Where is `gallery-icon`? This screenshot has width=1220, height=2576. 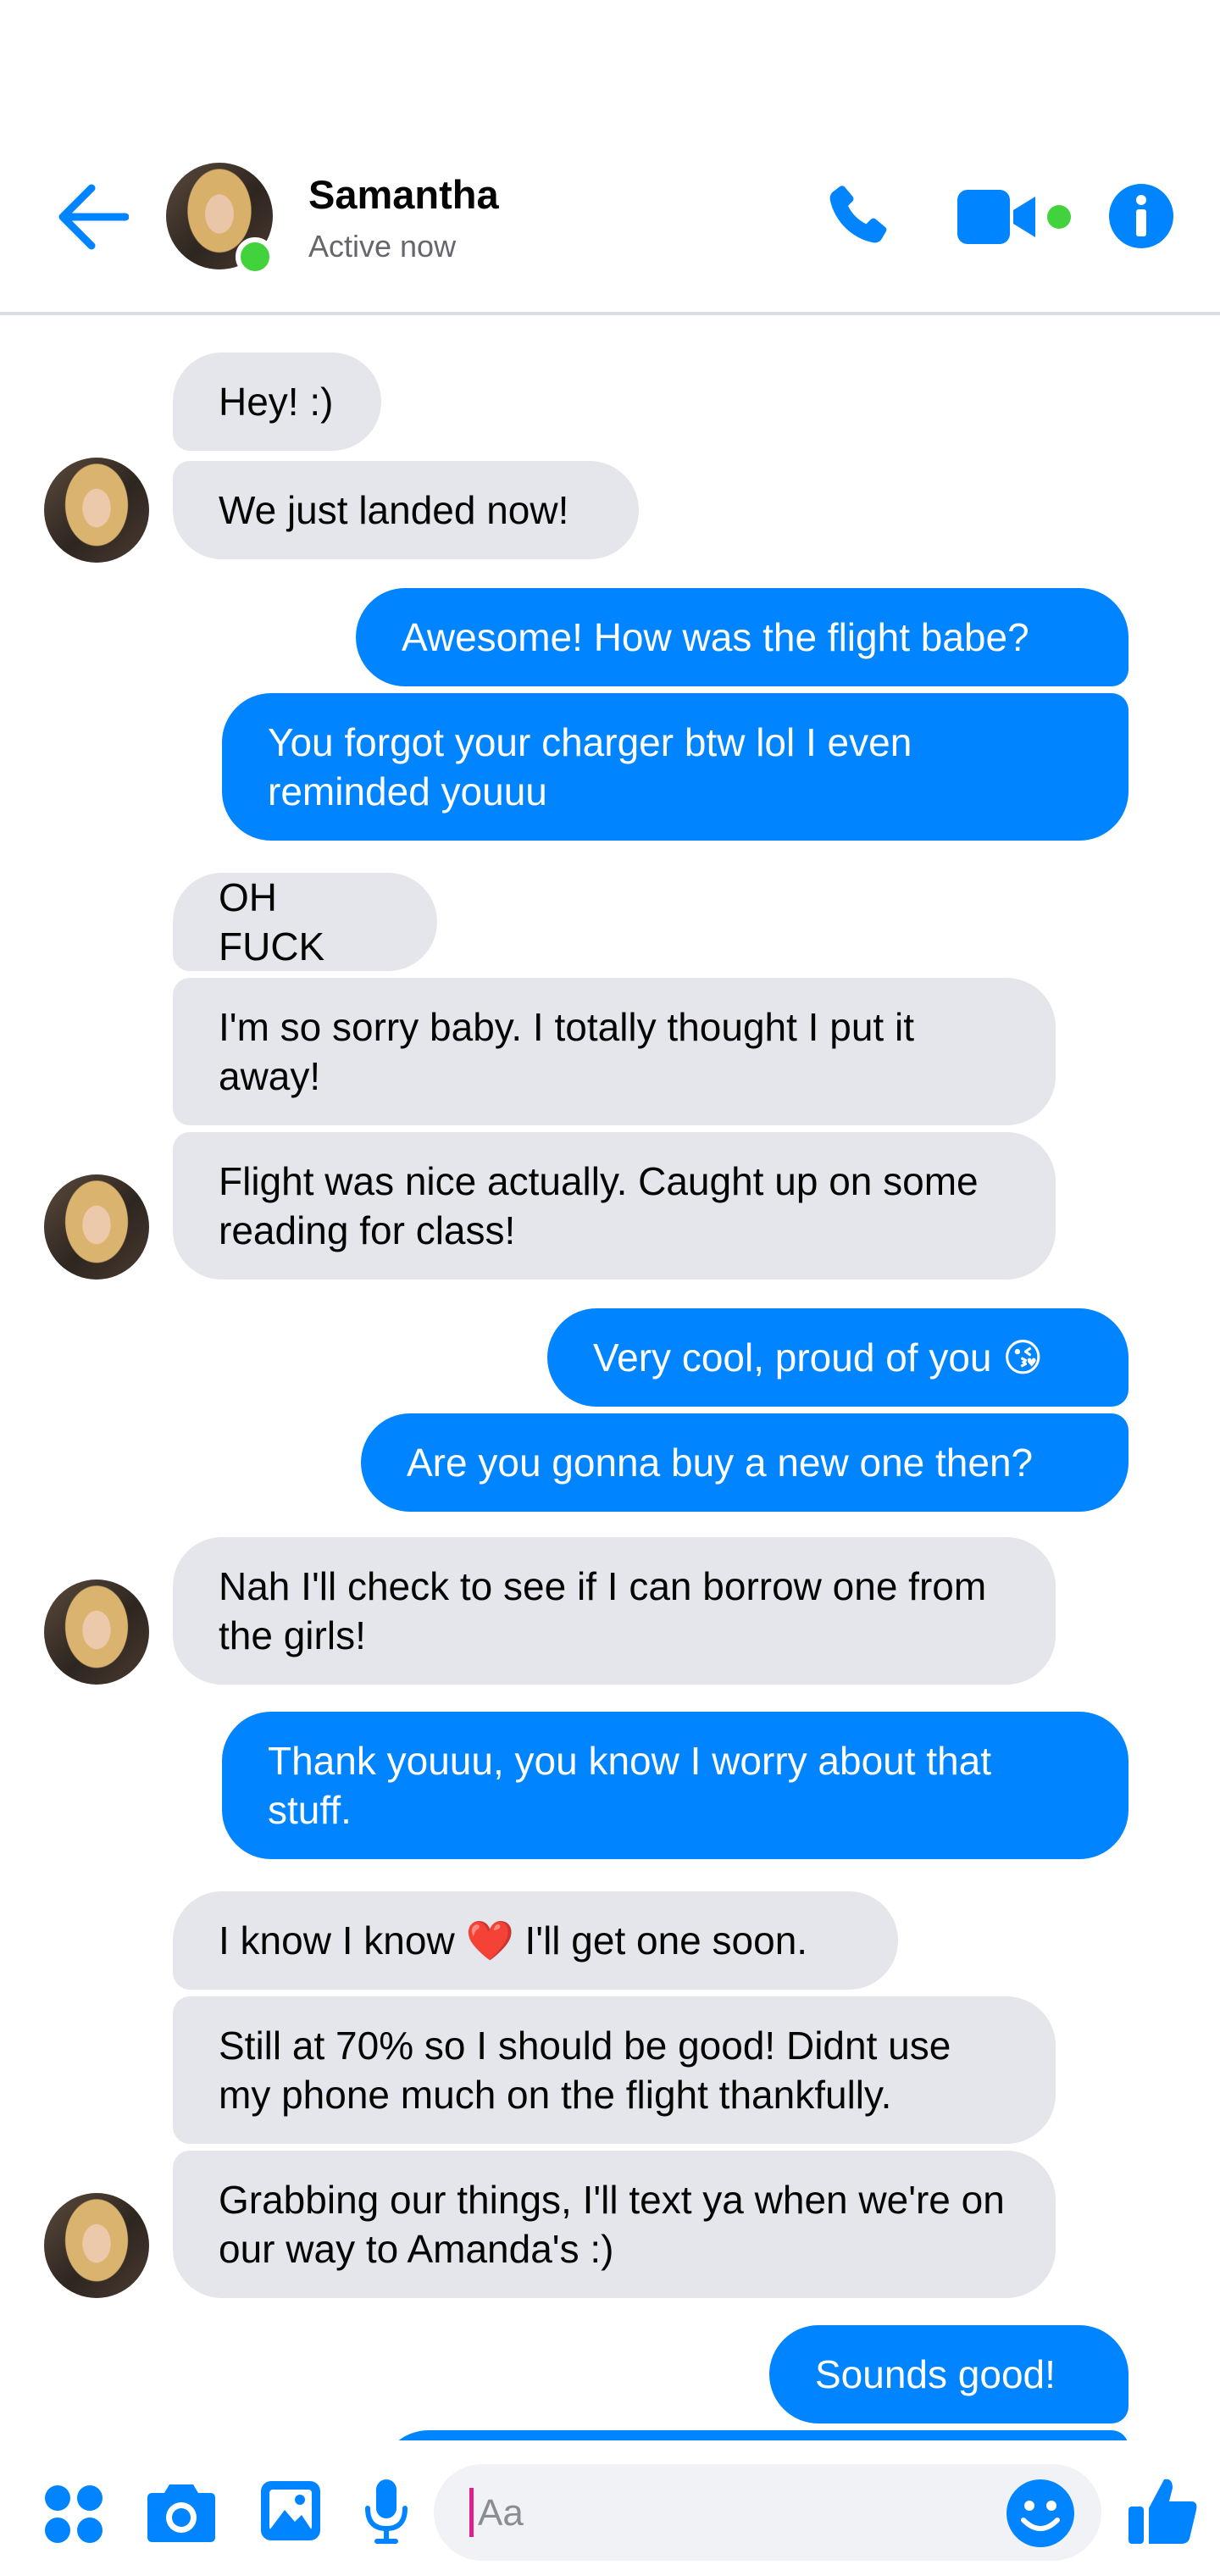 gallery-icon is located at coordinates (290, 2510).